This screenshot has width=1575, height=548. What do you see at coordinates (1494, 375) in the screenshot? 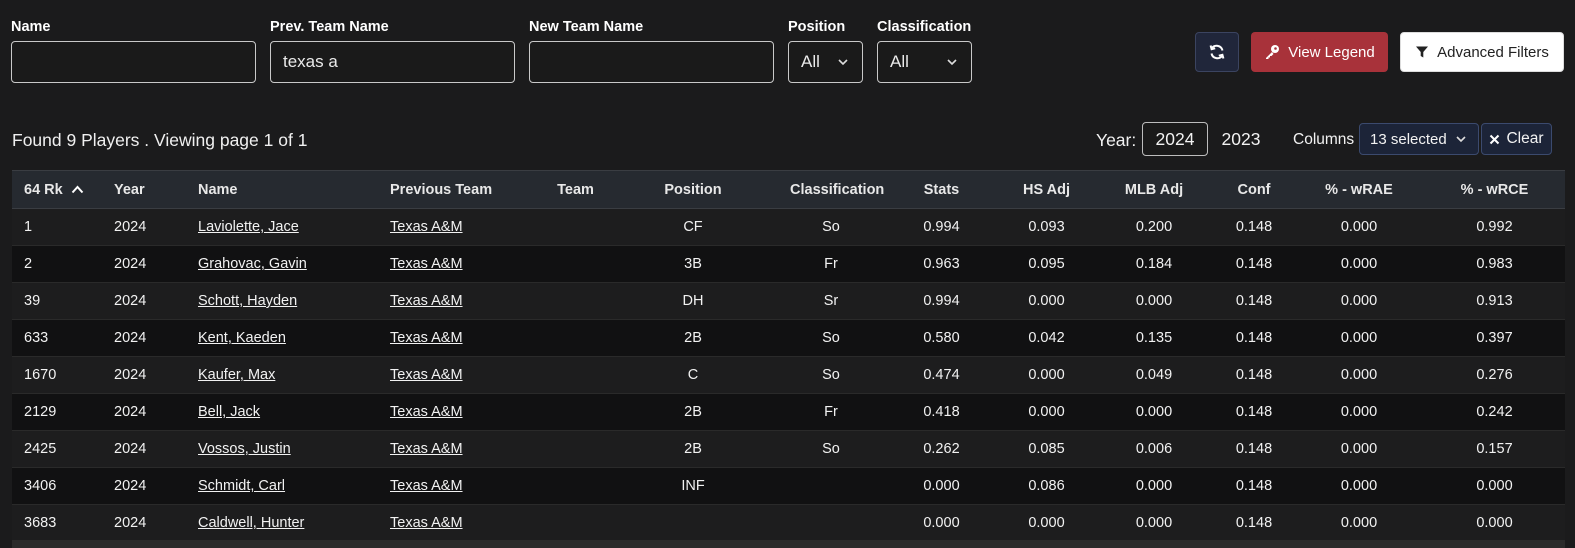
I see `cell-wrce: 0.276` at bounding box center [1494, 375].